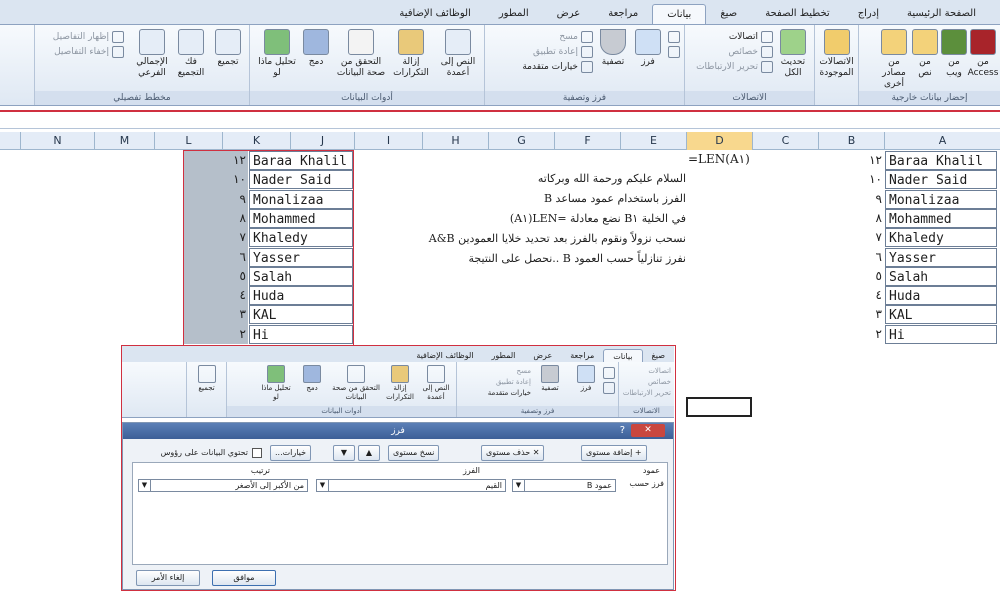  Describe the element at coordinates (941, 238) in the screenshot. I see `source-name-cell: Khaledy` at that location.